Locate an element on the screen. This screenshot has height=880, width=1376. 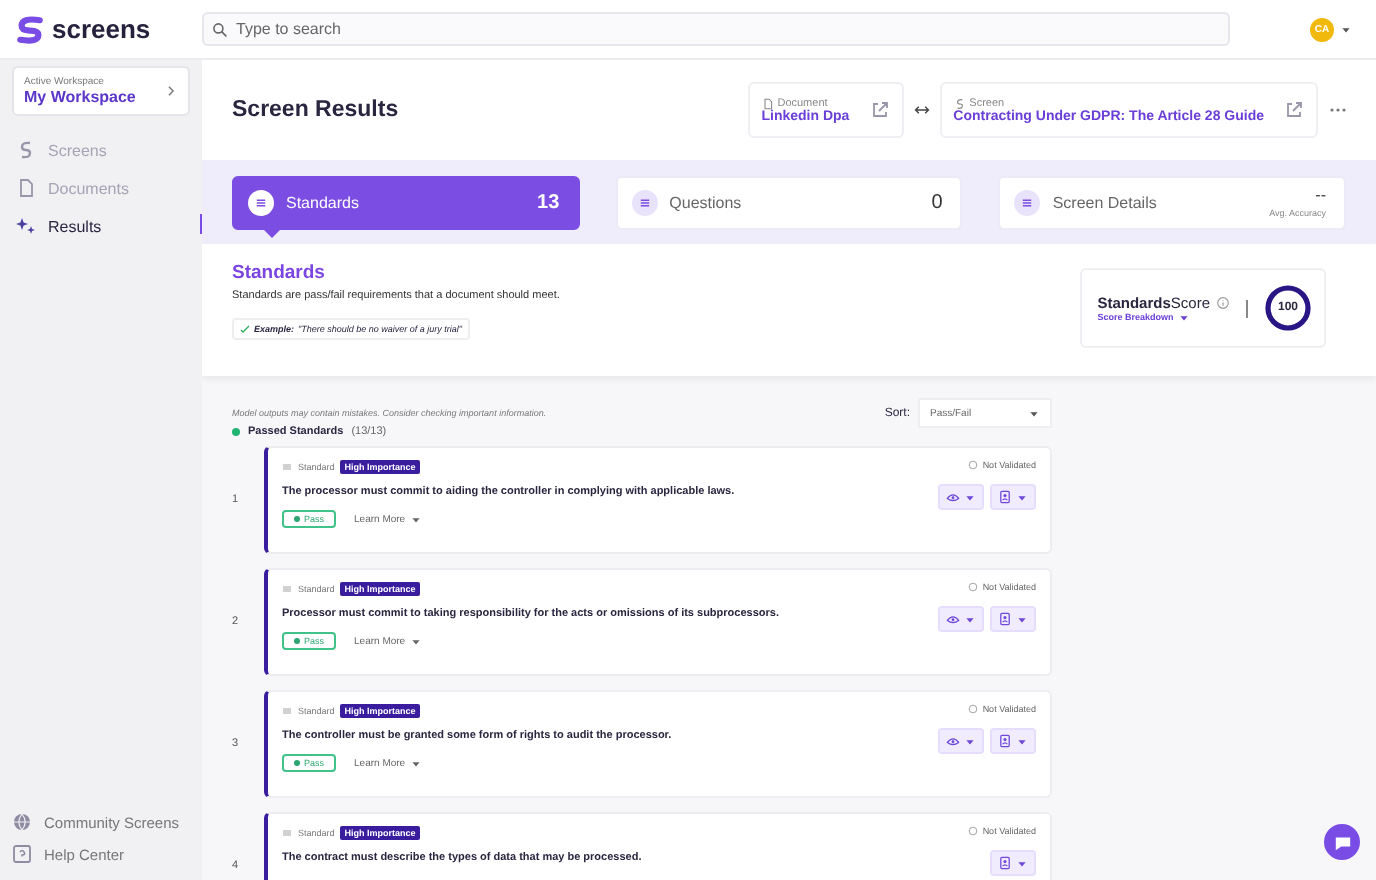
section-title: Standards is located at coordinates (279, 273).